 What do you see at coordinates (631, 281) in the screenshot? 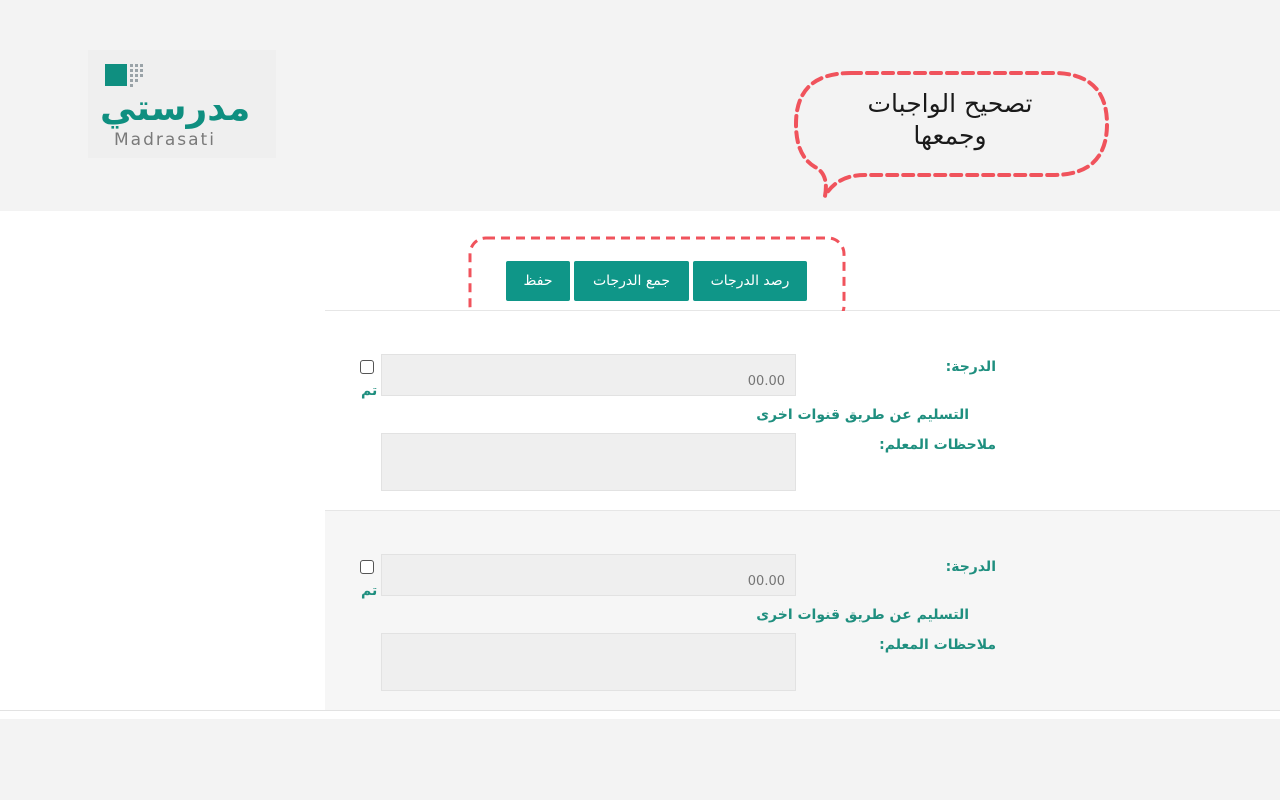
I see `sum-grades-button: جمع الدرجات` at bounding box center [631, 281].